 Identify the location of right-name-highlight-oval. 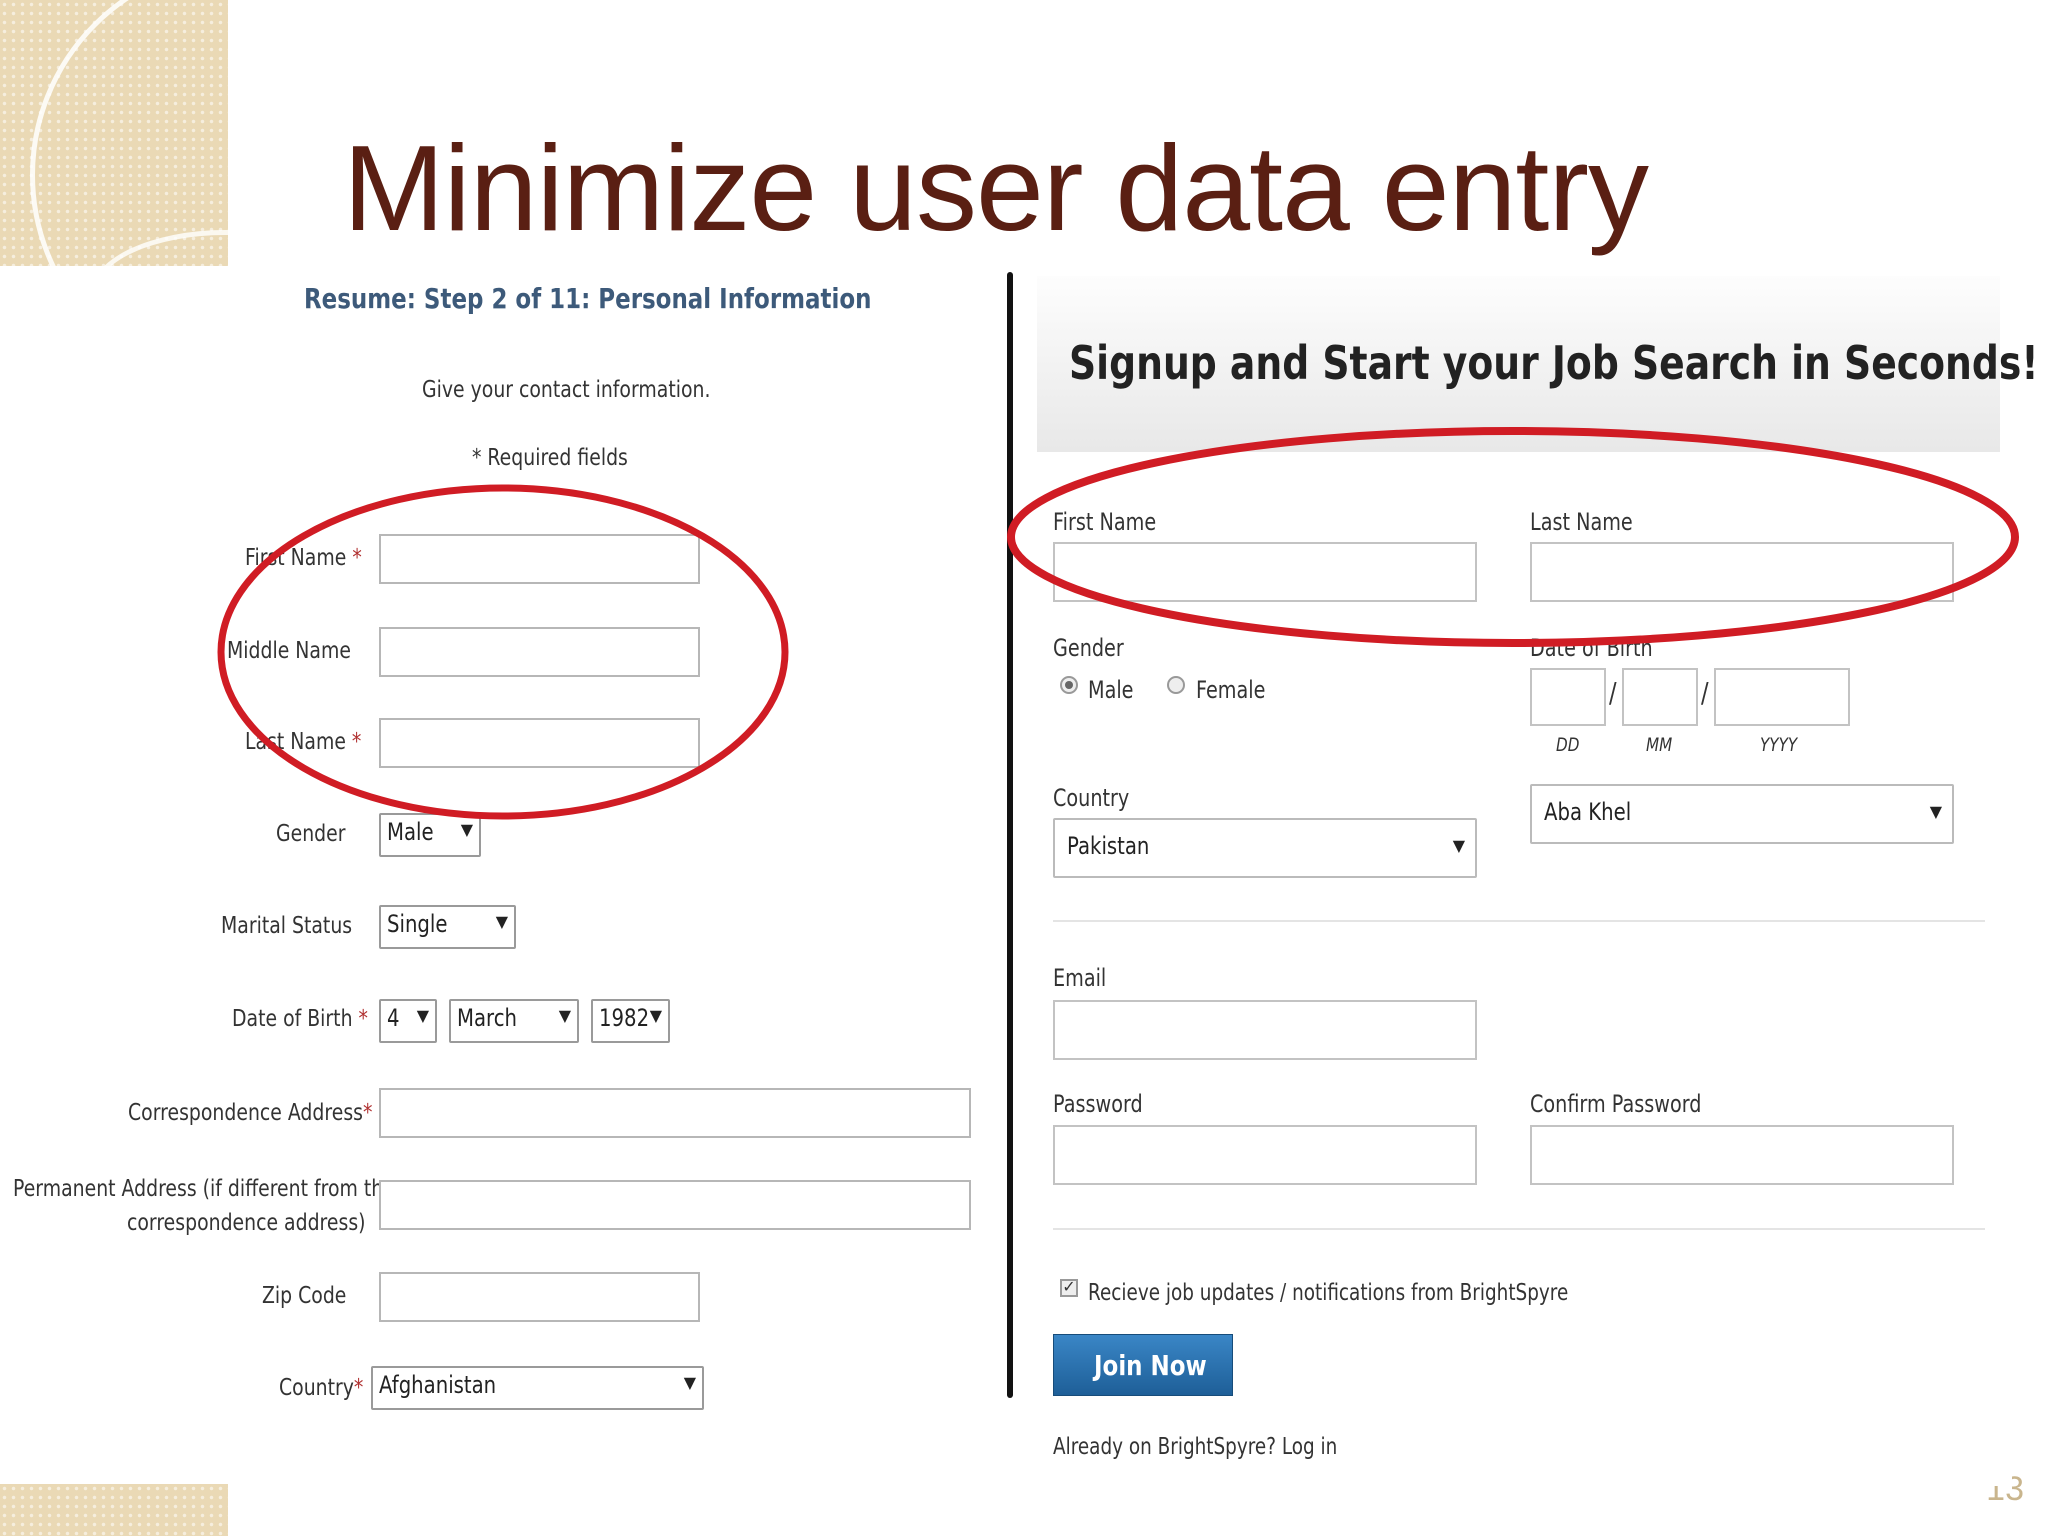
(1513, 537).